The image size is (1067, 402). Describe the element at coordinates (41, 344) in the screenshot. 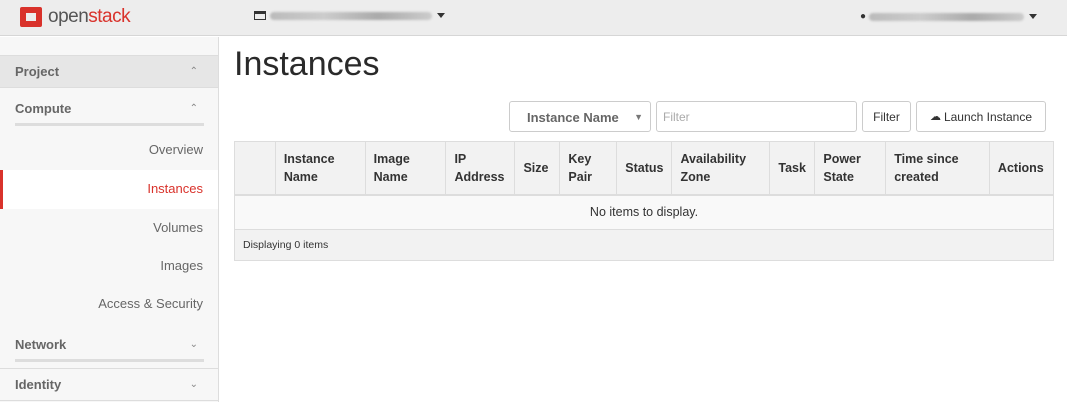

I see `section-label: Network` at that location.